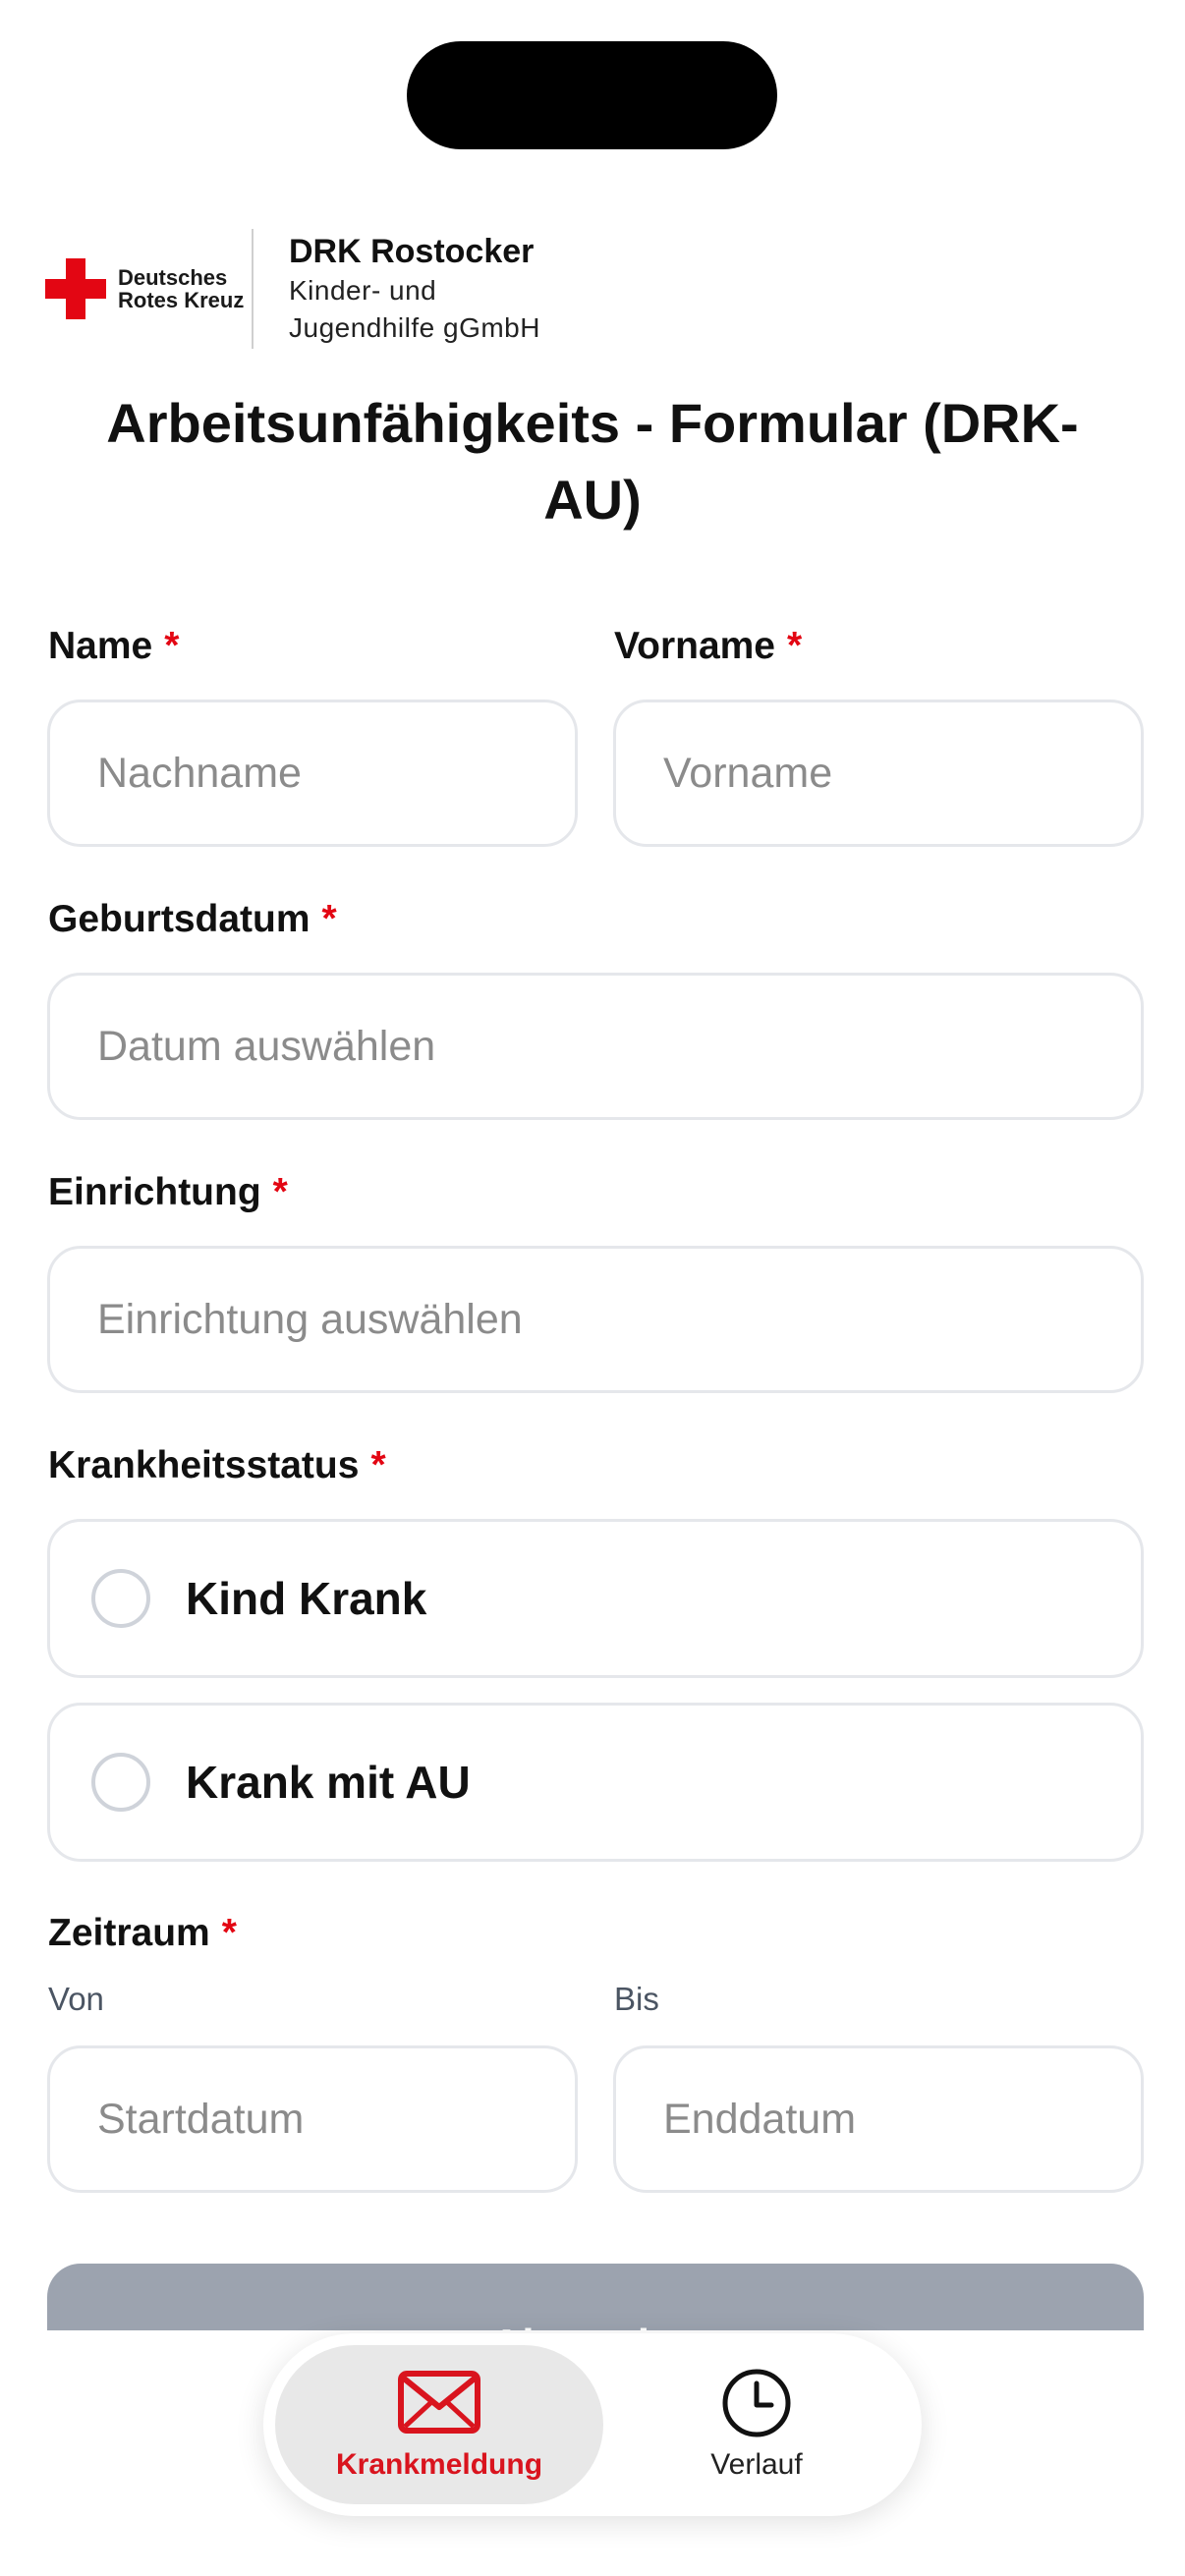 This screenshot has width=1185, height=2576. I want to click on einrichtung-label: Einrichtung *, so click(168, 1192).